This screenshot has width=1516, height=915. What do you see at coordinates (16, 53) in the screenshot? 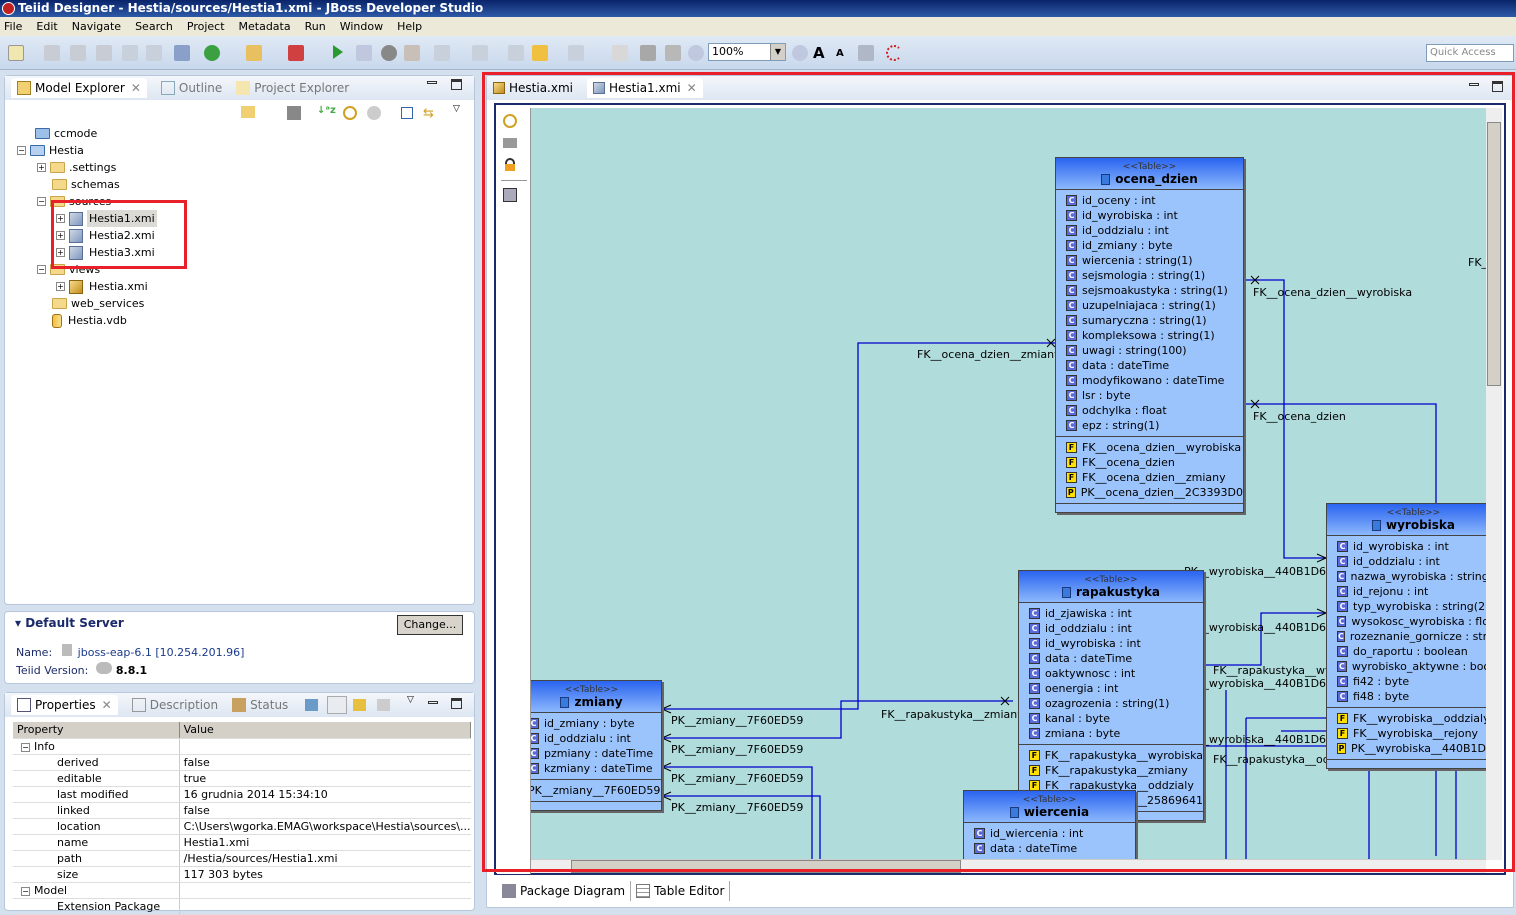
I see `new-icon` at bounding box center [16, 53].